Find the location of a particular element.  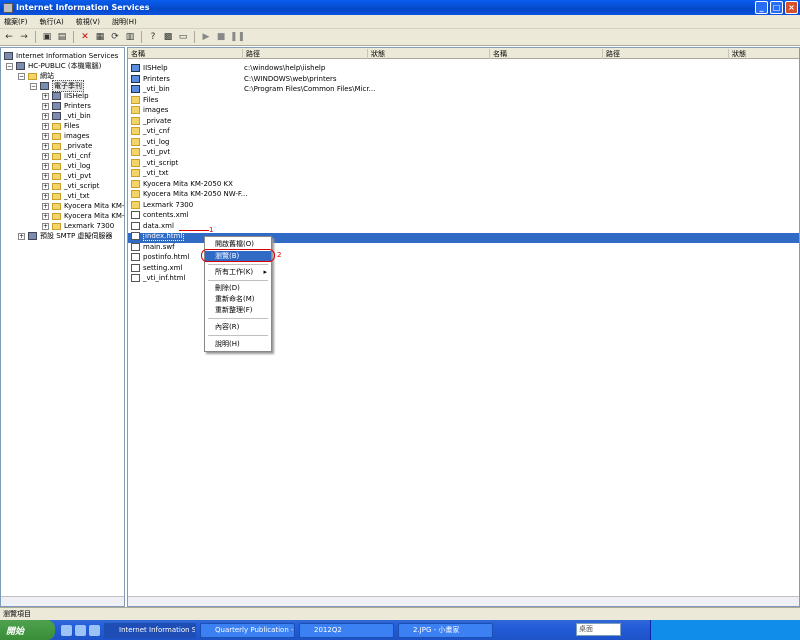

menu-view: 檢視(V) is located at coordinates (88, 22).